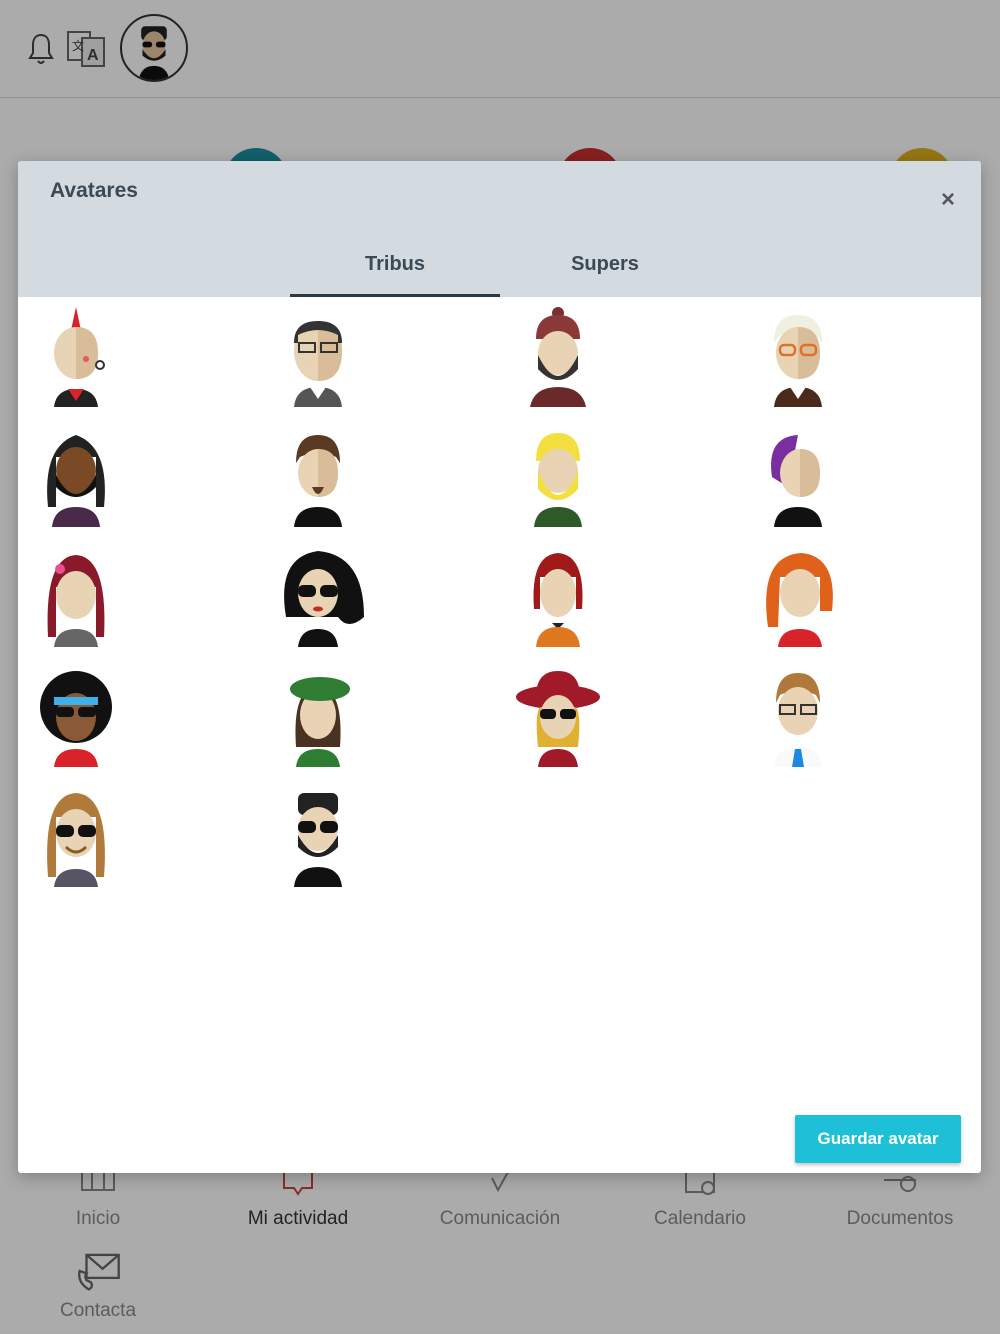 This screenshot has width=1000, height=1334. What do you see at coordinates (76, 357) in the screenshot?
I see `punk-avatar` at bounding box center [76, 357].